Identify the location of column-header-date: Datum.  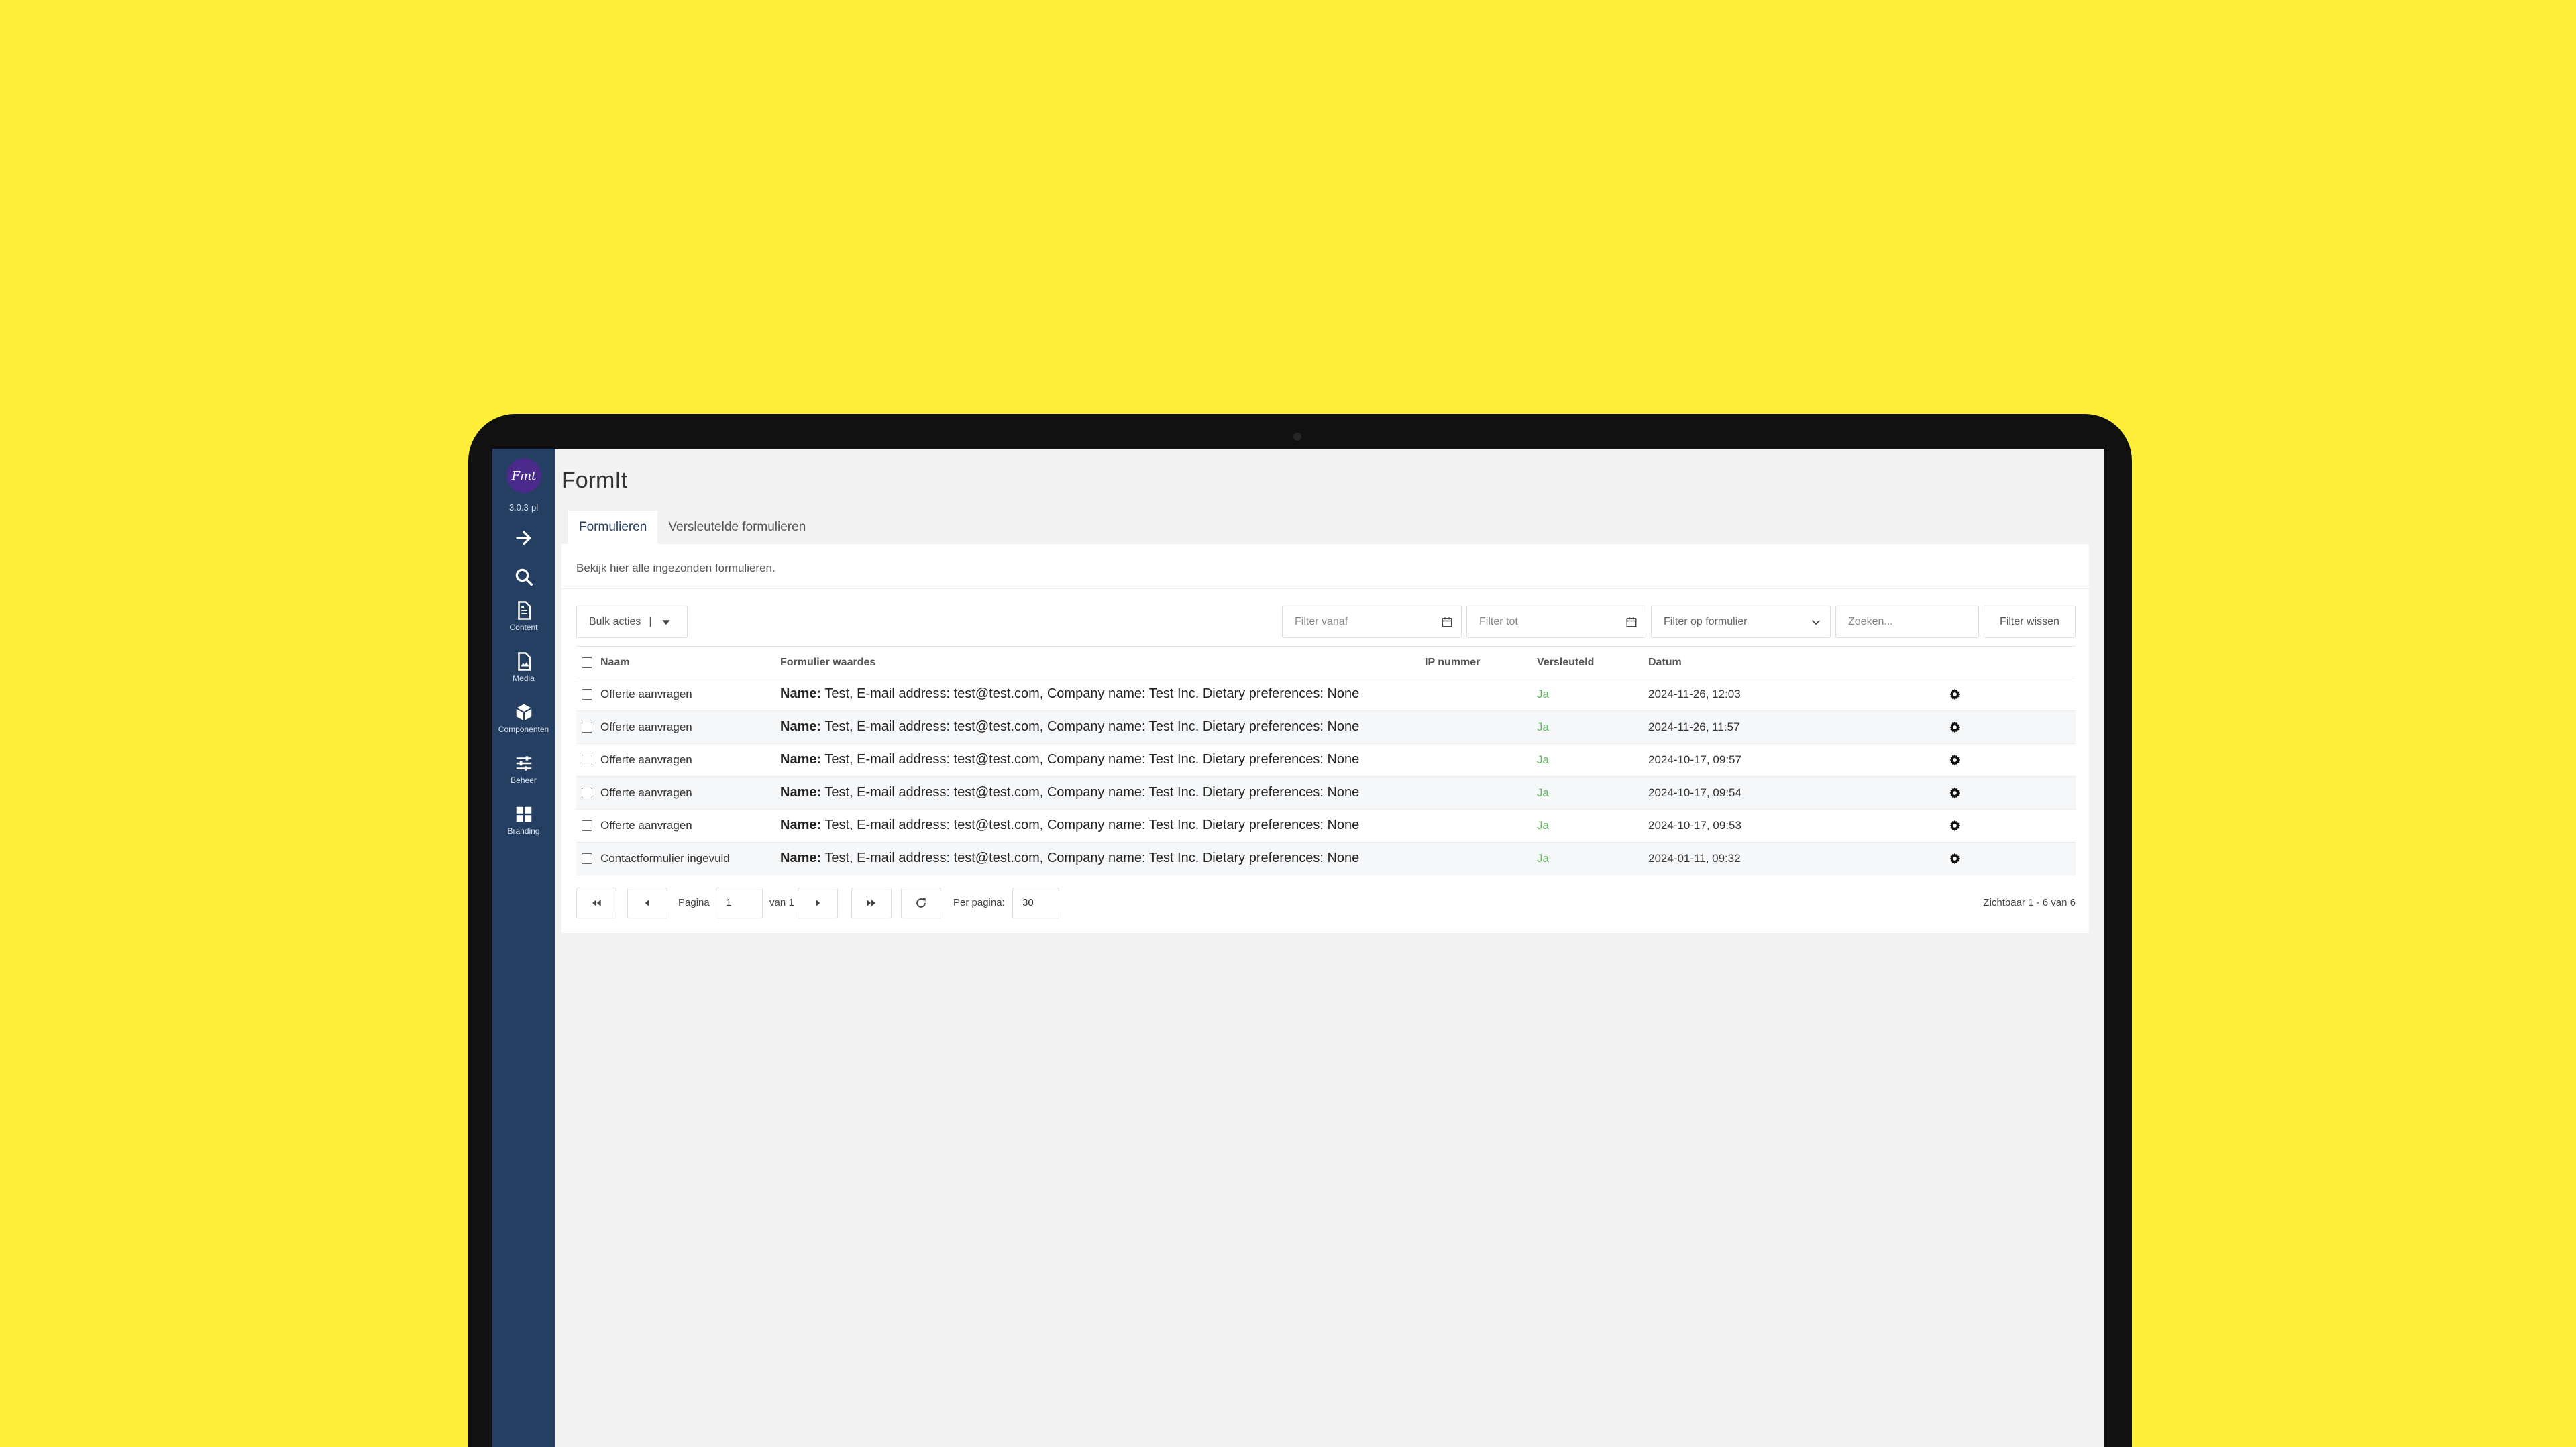
(1665, 663).